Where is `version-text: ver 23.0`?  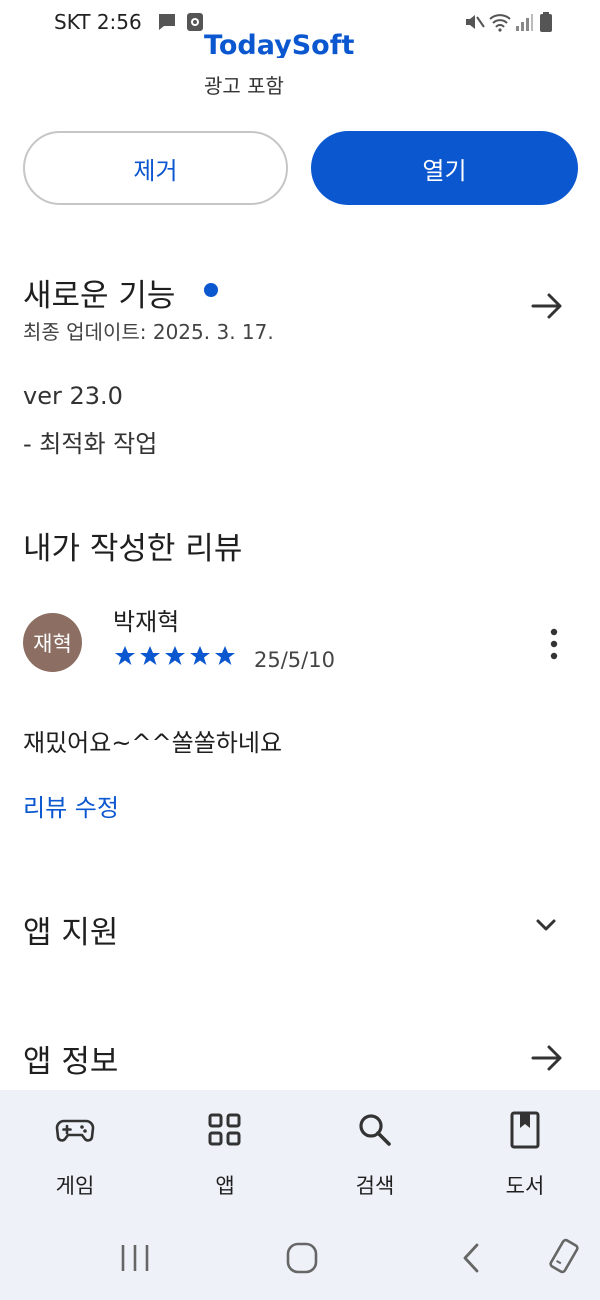
version-text: ver 23.0 is located at coordinates (73, 396).